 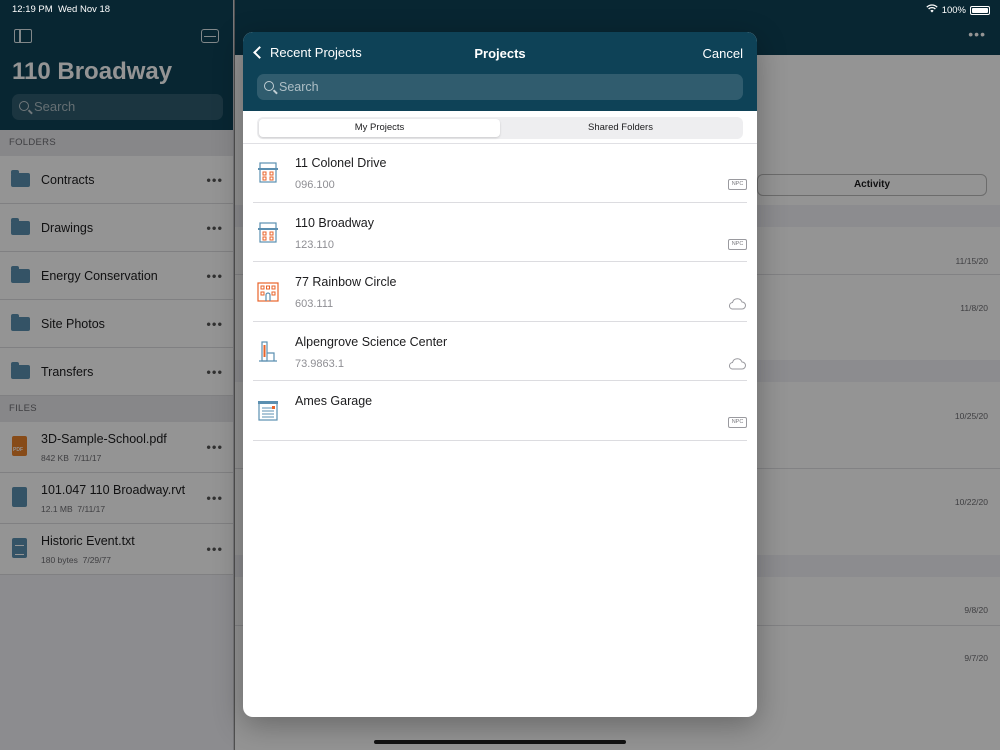 I want to click on status-time: 12:19 PM Wed Nov 18, so click(x=61, y=9).